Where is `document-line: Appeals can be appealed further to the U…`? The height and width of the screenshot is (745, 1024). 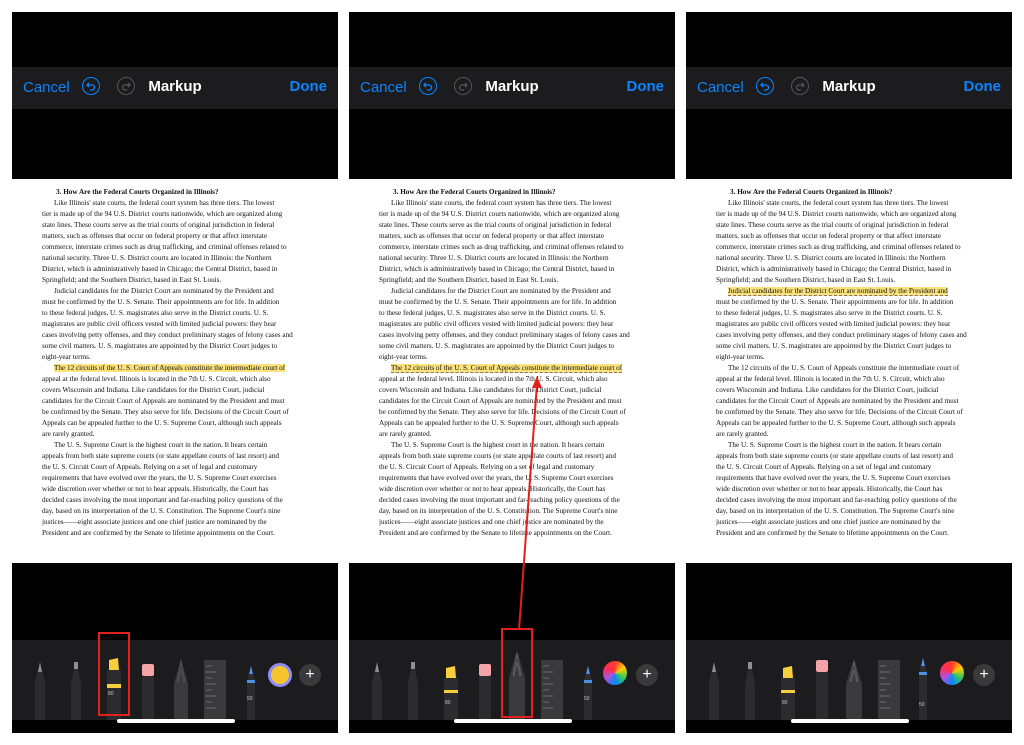
document-line: Appeals can be appealed further to the U… is located at coordinates (860, 423).